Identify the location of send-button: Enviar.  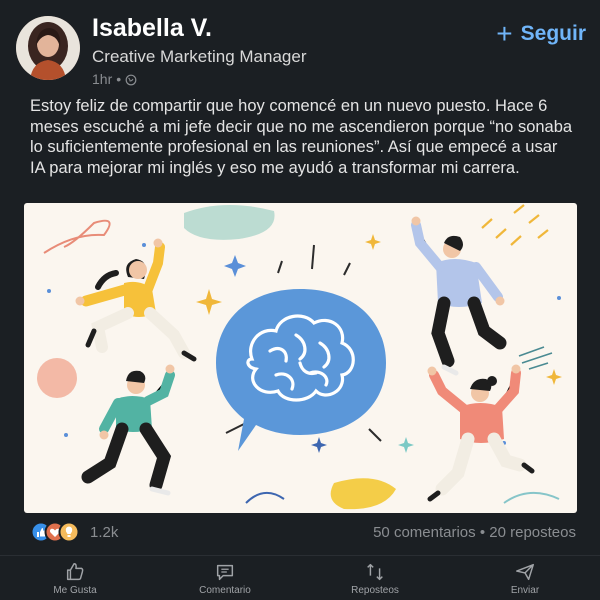
(525, 578).